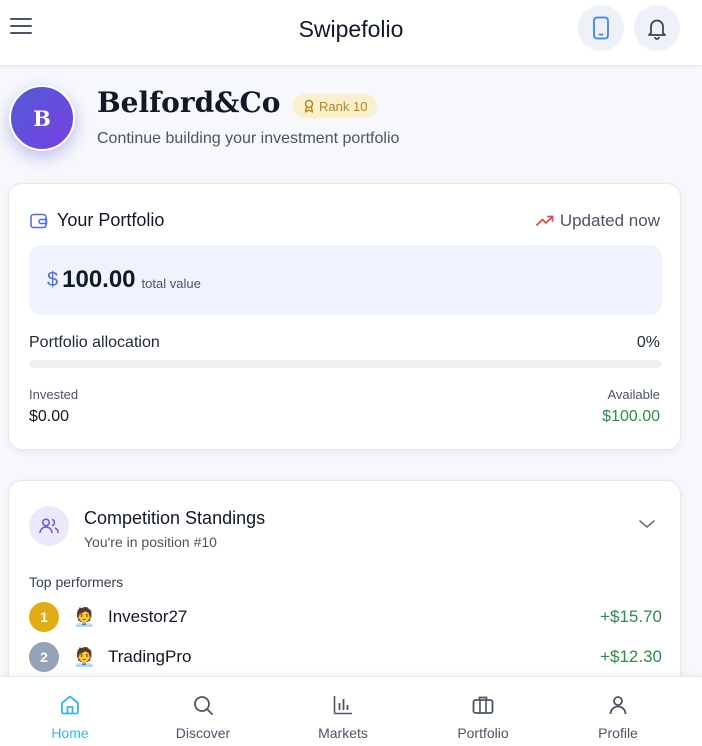  I want to click on performer-gain: +$12.30, so click(631, 656).